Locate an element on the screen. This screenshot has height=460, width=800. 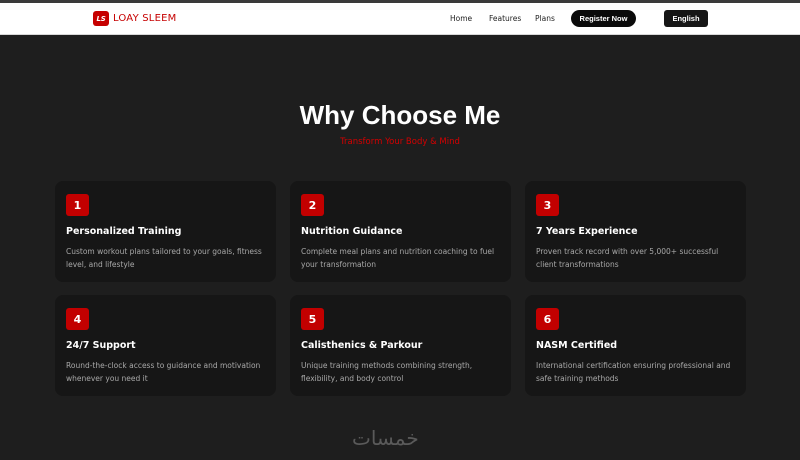
logo: LS LOAY SLEEM is located at coordinates (134, 18).